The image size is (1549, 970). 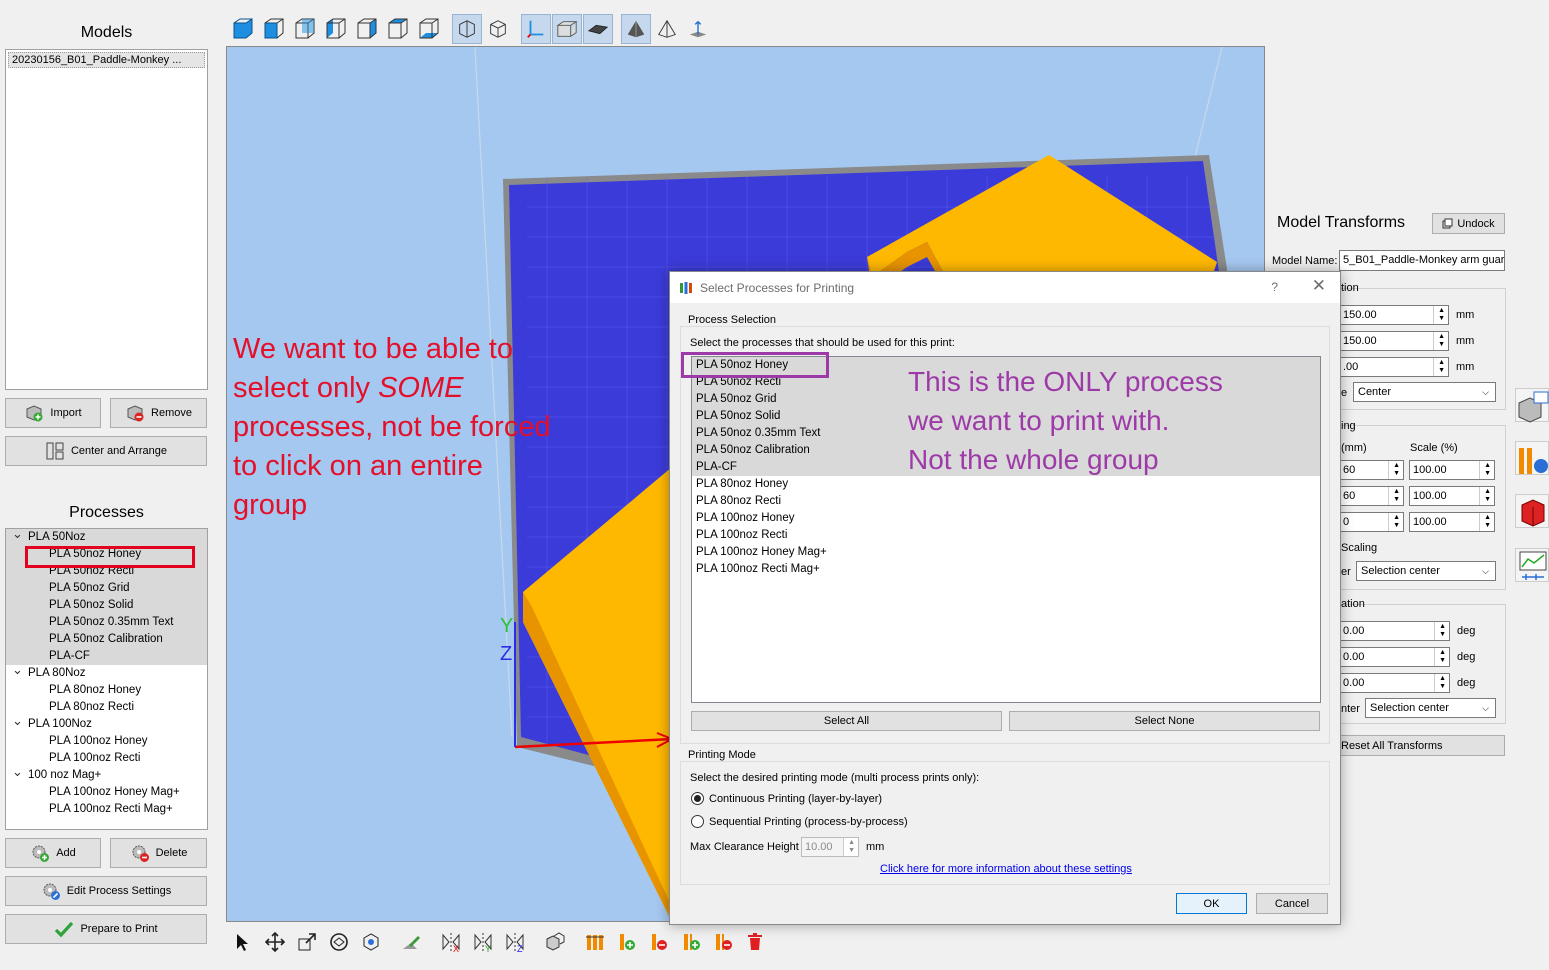 I want to click on layer-view-tool, so click(x=595, y=942).